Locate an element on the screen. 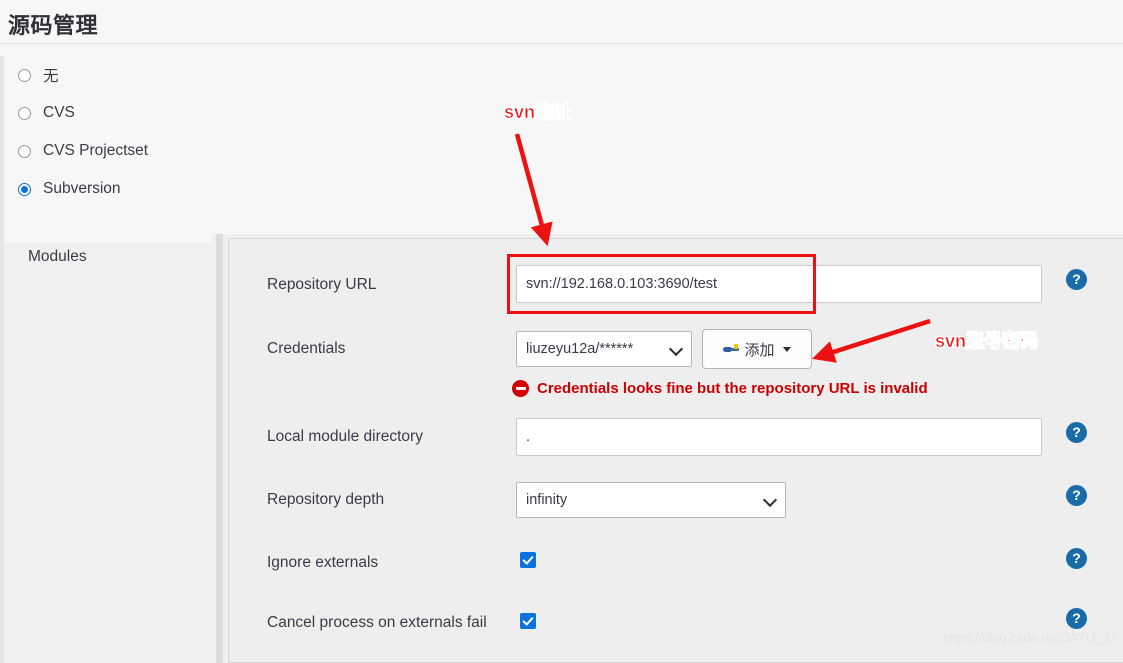 The image size is (1123, 663). row-ignore-externals: Ignore externals is located at coordinates (676, 565).